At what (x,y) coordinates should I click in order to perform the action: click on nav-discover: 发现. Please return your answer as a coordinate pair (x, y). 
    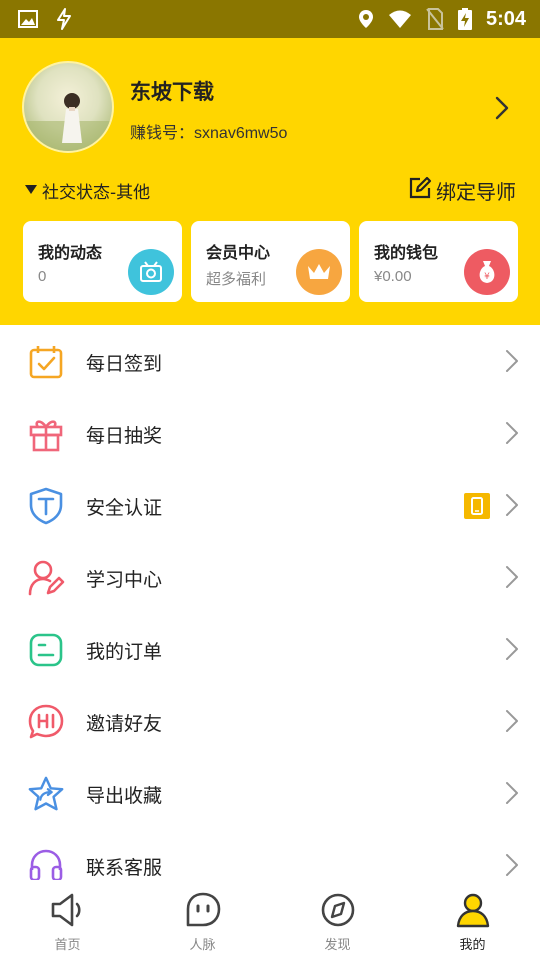
    Looking at the image, I should click on (337, 920).